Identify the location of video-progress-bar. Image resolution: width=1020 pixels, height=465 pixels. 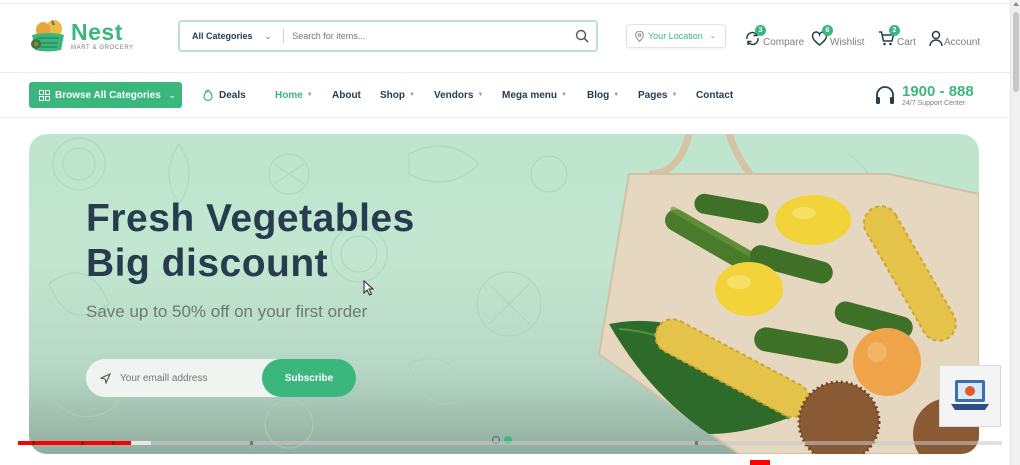
(510, 443).